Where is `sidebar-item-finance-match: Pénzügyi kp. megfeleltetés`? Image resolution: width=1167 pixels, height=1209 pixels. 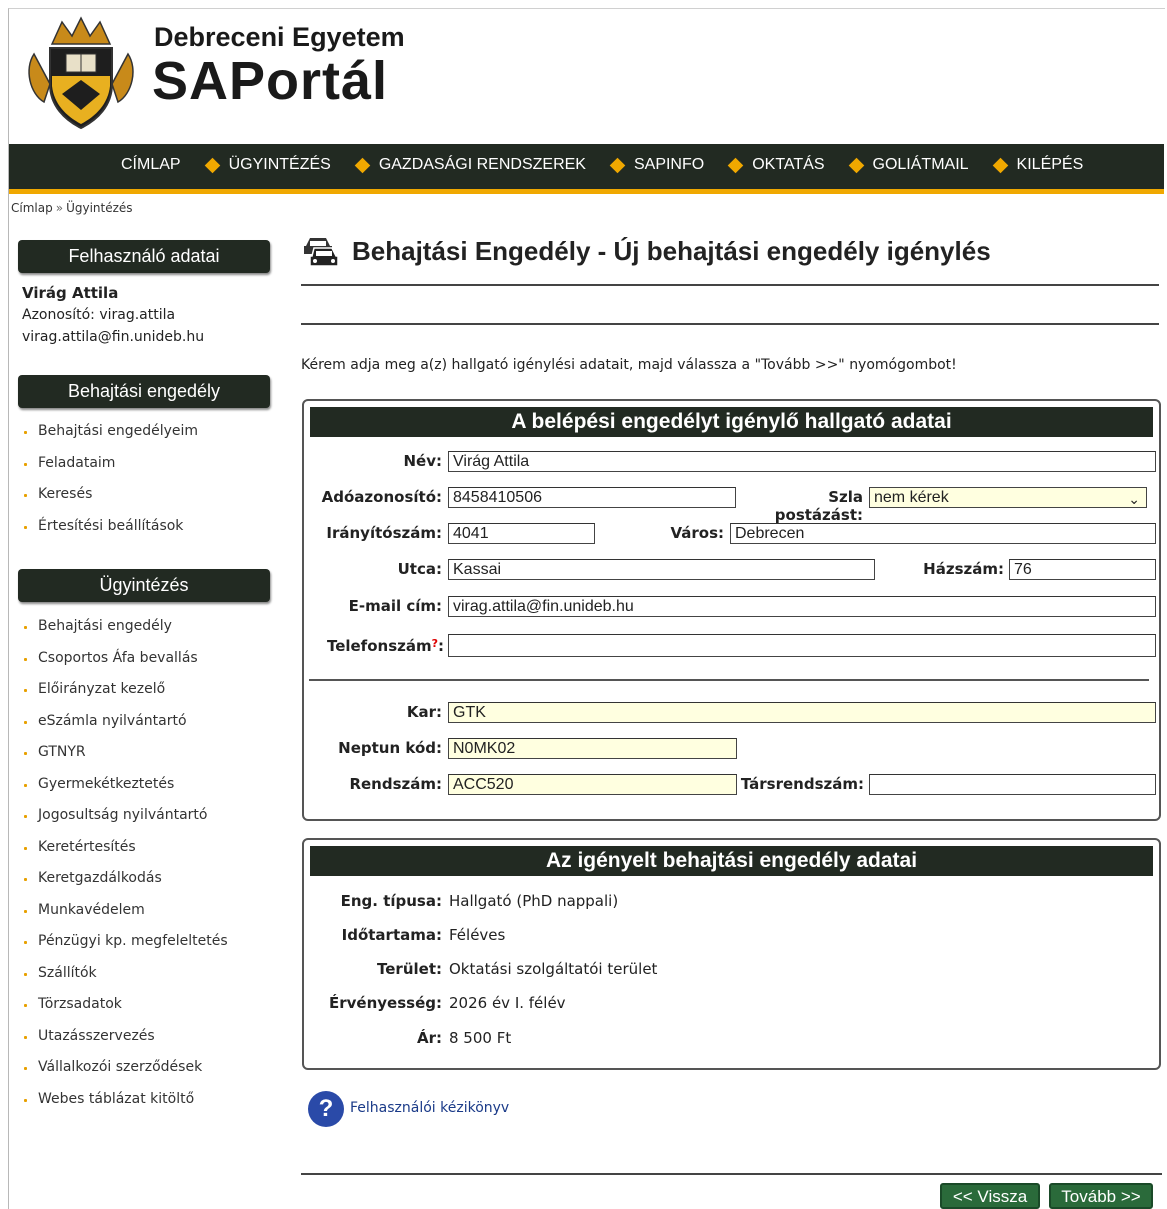
sidebar-item-finance-match: Pénzügyi kp. megfeleltetés is located at coordinates (125, 949).